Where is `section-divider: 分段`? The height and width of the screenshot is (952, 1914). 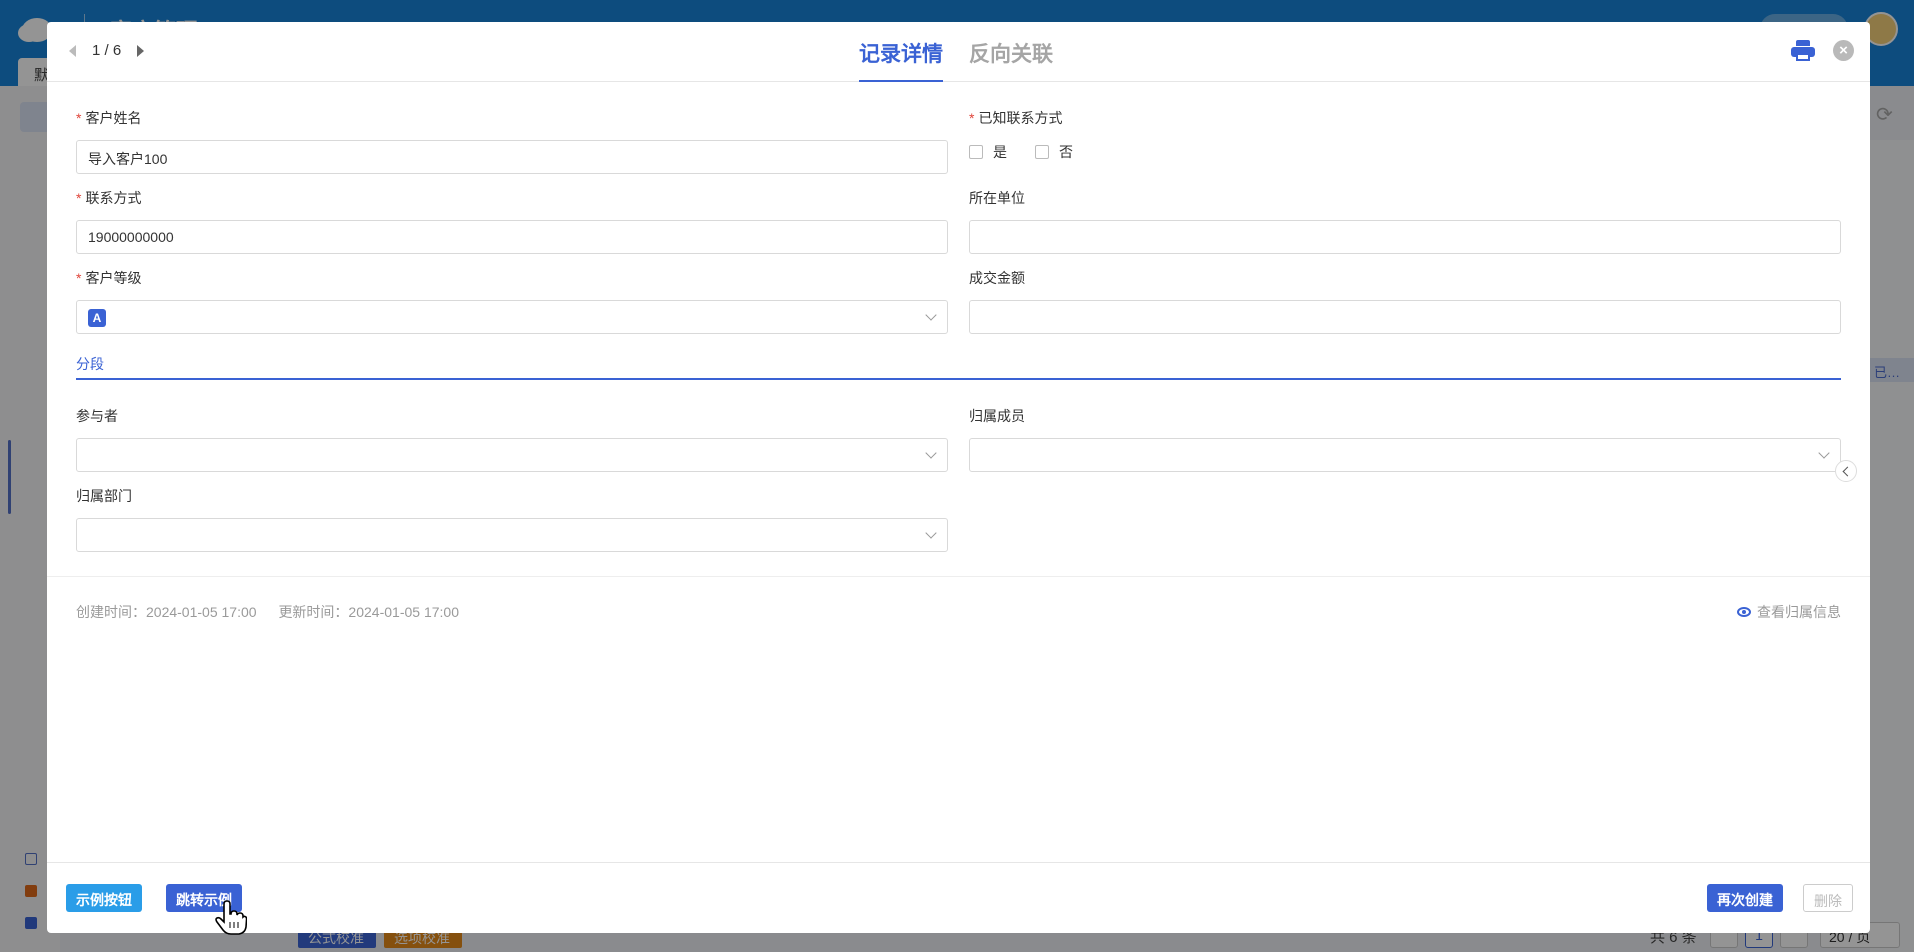 section-divider: 分段 is located at coordinates (958, 367).